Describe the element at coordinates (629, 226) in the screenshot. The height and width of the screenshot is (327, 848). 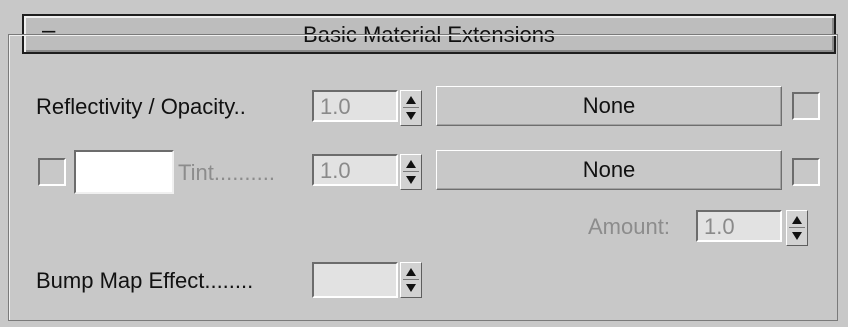
I see `amount-label: Amount:` at that location.